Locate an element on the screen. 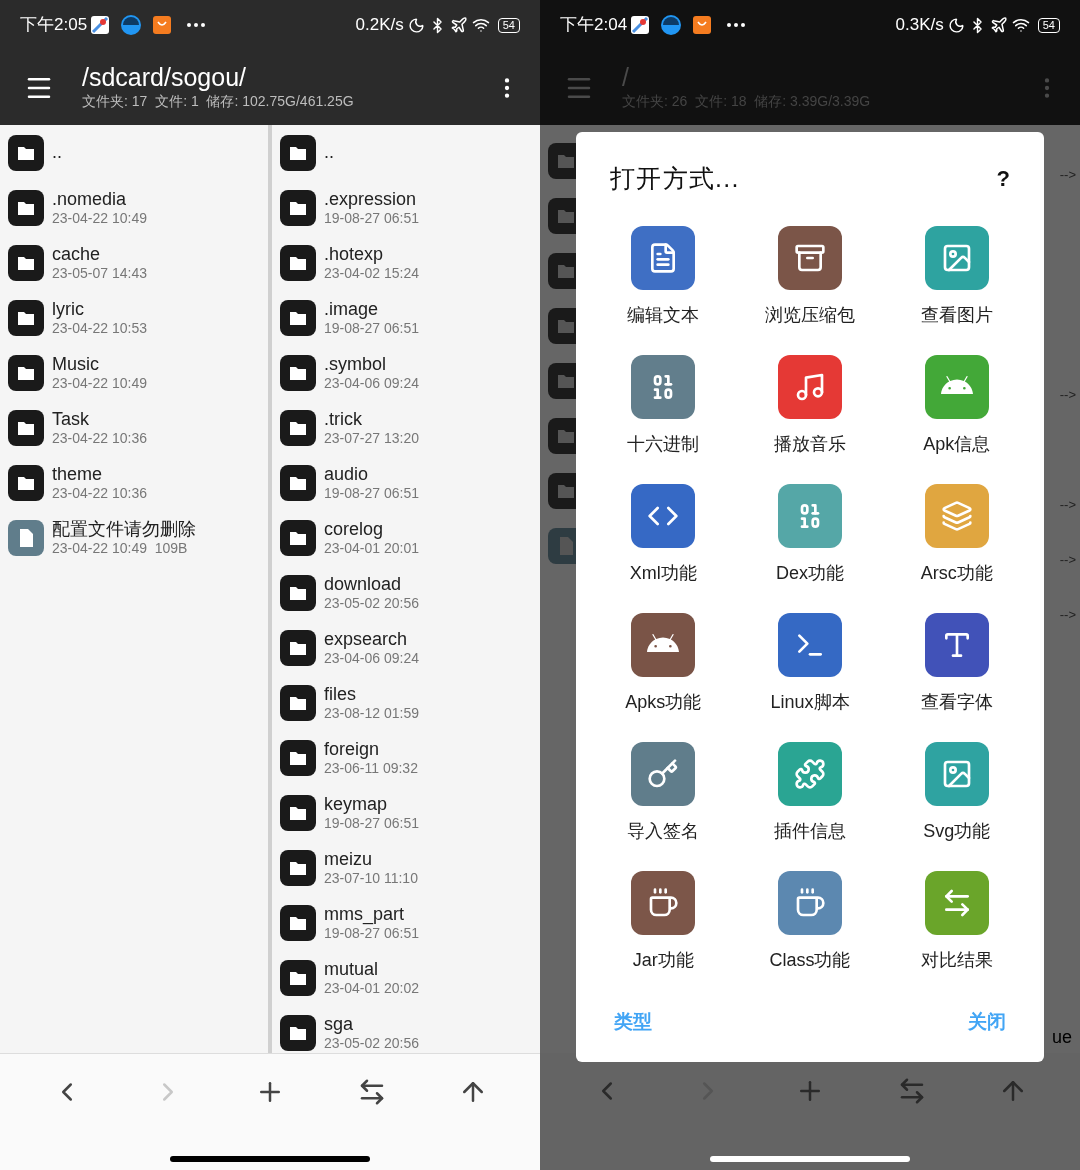  open-with-option: 导入签名 is located at coordinates (663, 798).